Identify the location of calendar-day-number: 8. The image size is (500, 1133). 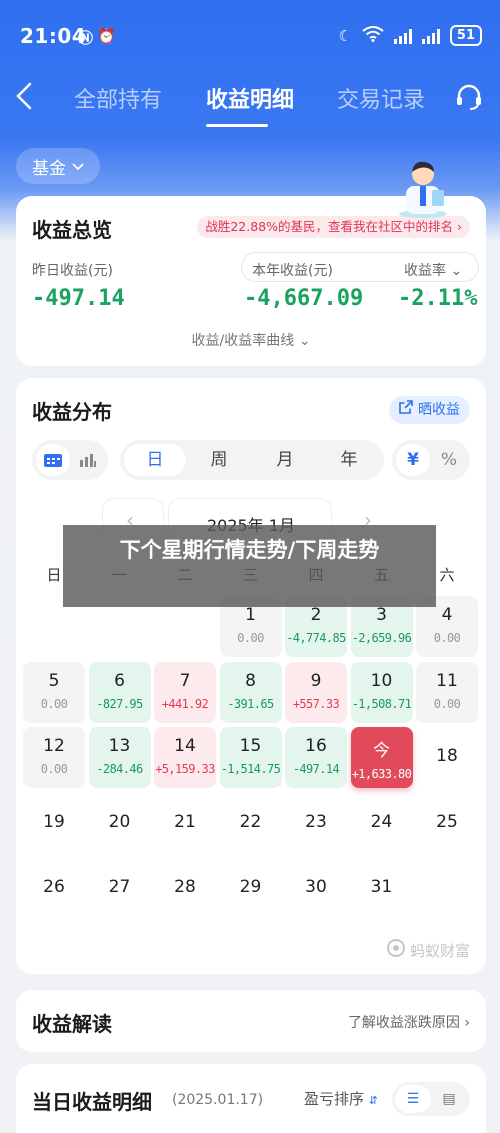
(250, 680).